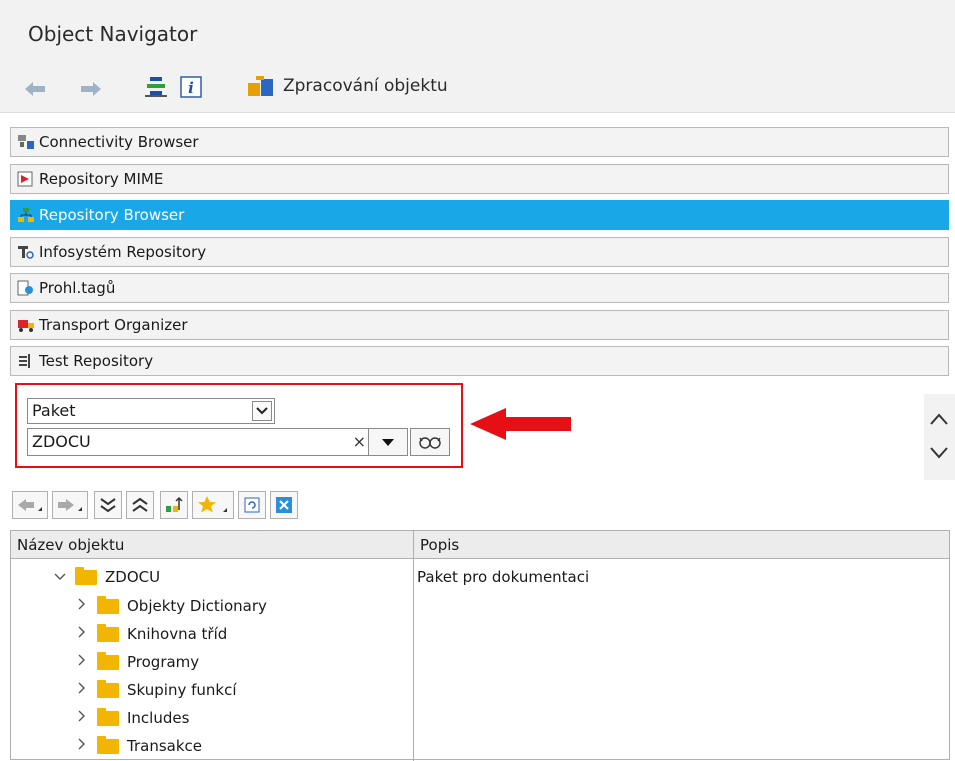  I want to click on edit-object-button: Zpracování objektu, so click(365, 86).